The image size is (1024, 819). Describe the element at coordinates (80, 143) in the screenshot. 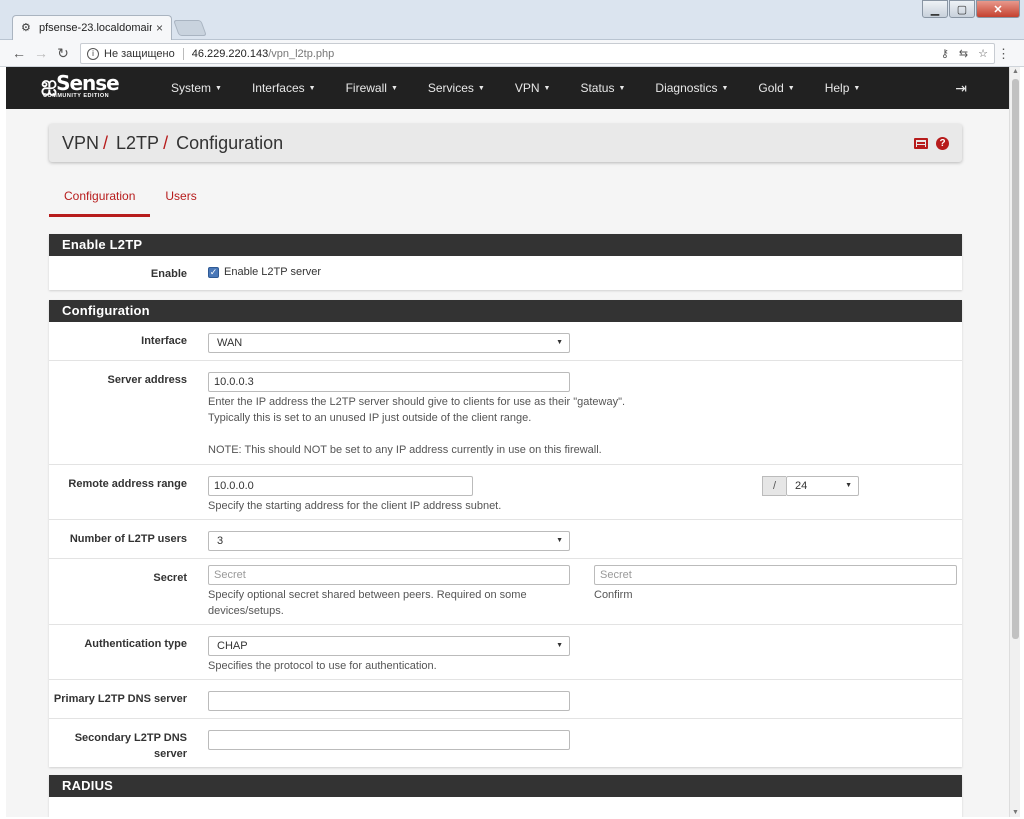

I see `breadcrumb-vpn: VPN` at that location.